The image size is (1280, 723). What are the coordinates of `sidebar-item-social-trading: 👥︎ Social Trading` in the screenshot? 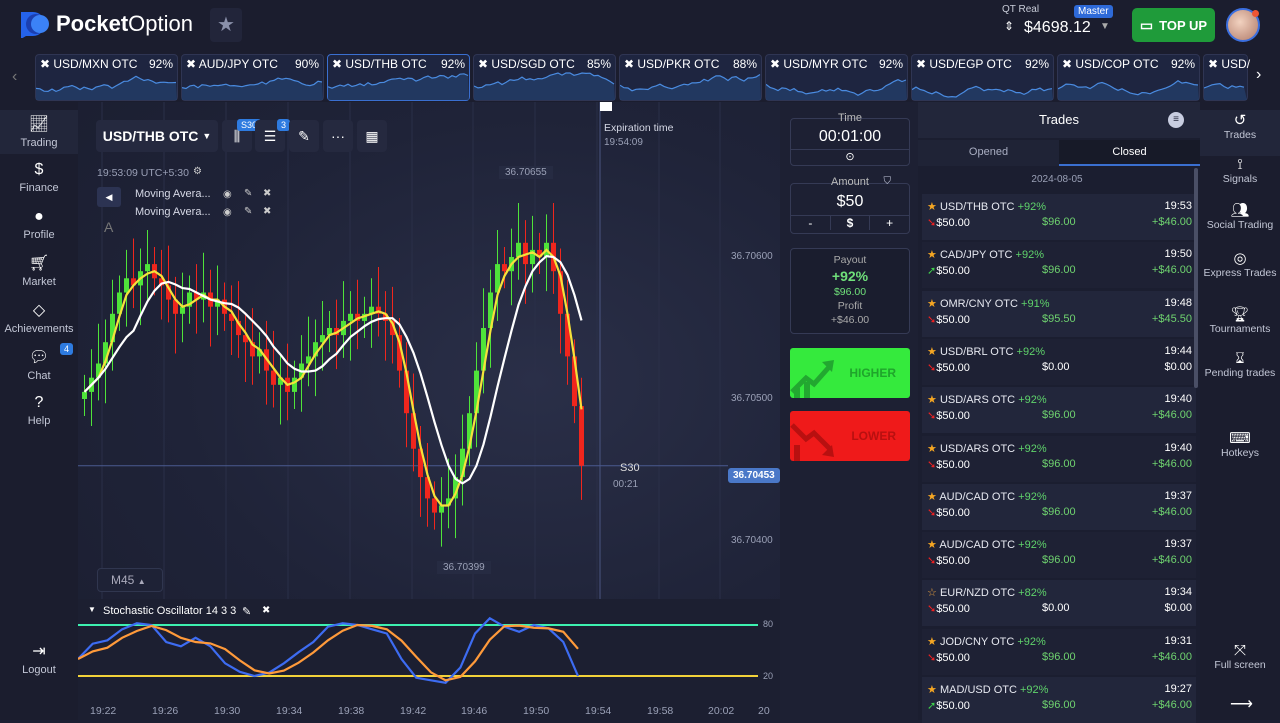 It's located at (1240, 217).